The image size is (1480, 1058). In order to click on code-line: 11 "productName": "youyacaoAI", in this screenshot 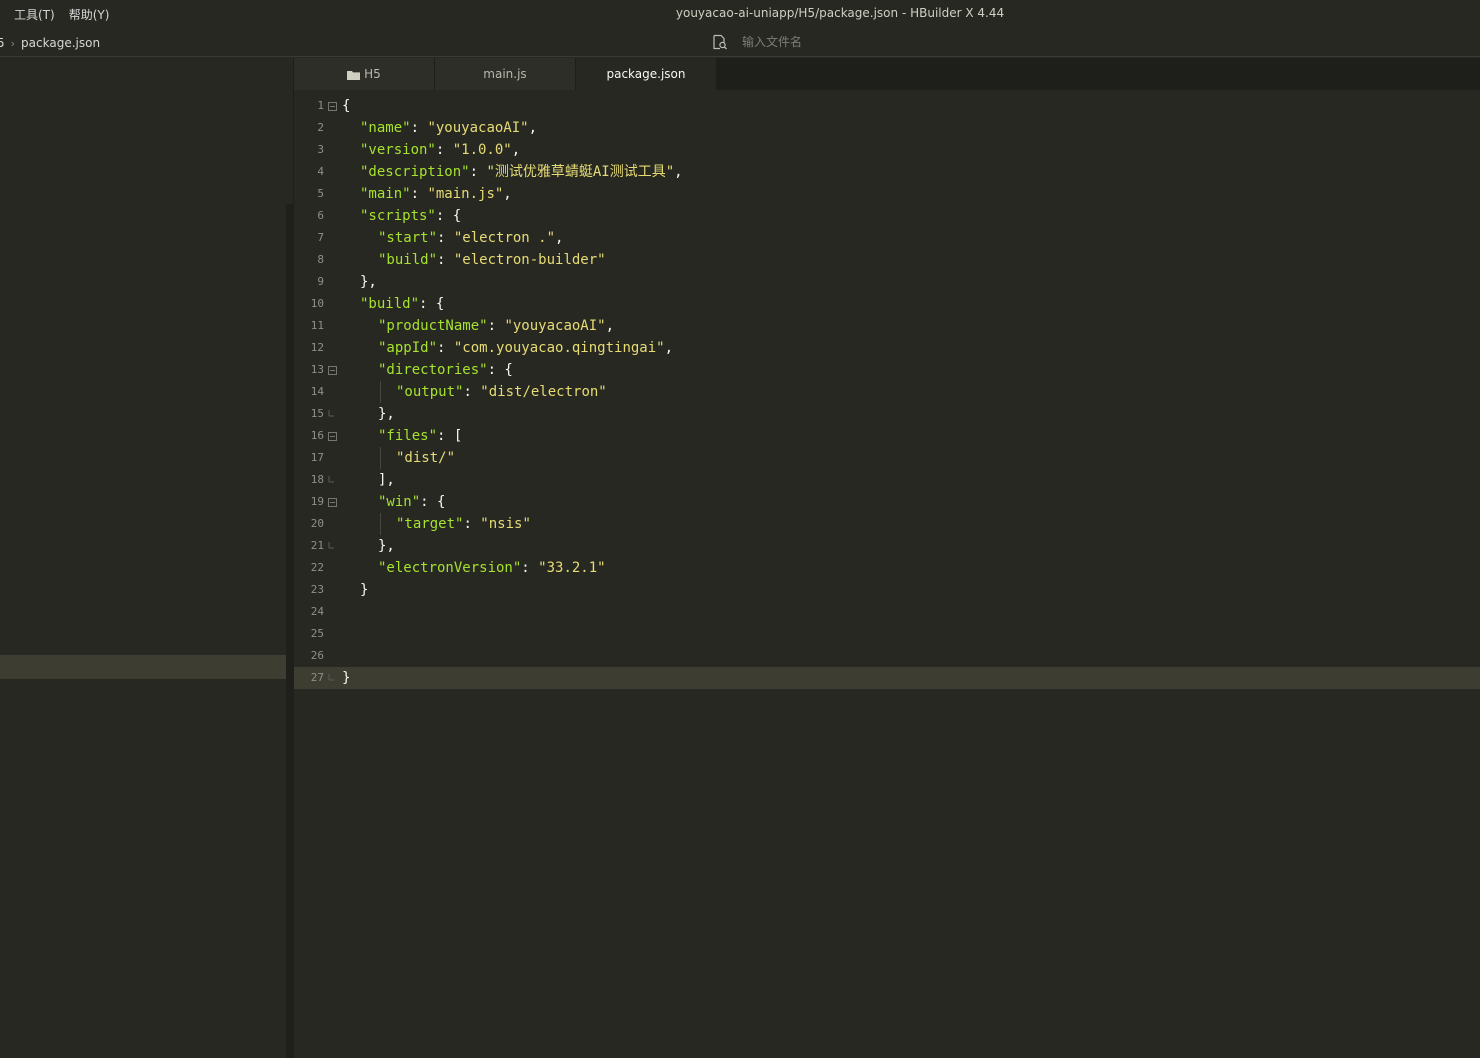, I will do `click(887, 326)`.